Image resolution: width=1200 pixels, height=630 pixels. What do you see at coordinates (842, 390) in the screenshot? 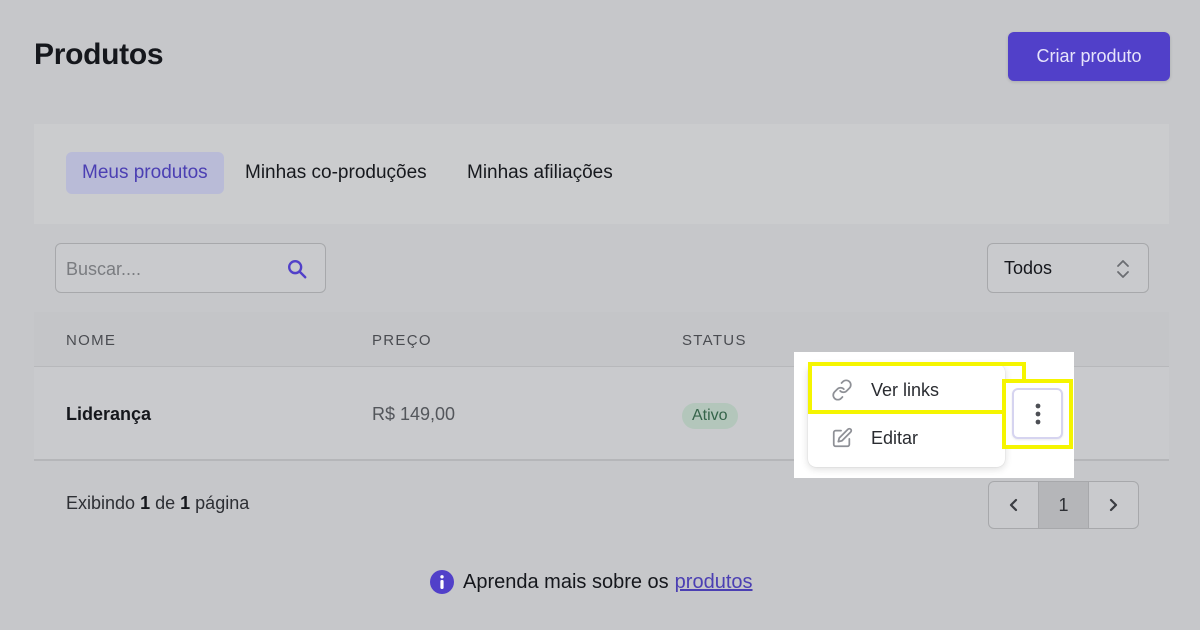
I see `link-icon` at bounding box center [842, 390].